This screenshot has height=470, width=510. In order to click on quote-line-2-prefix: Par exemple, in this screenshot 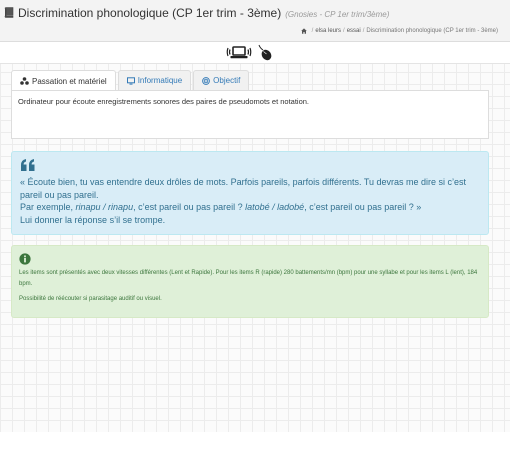, I will do `click(48, 207)`.